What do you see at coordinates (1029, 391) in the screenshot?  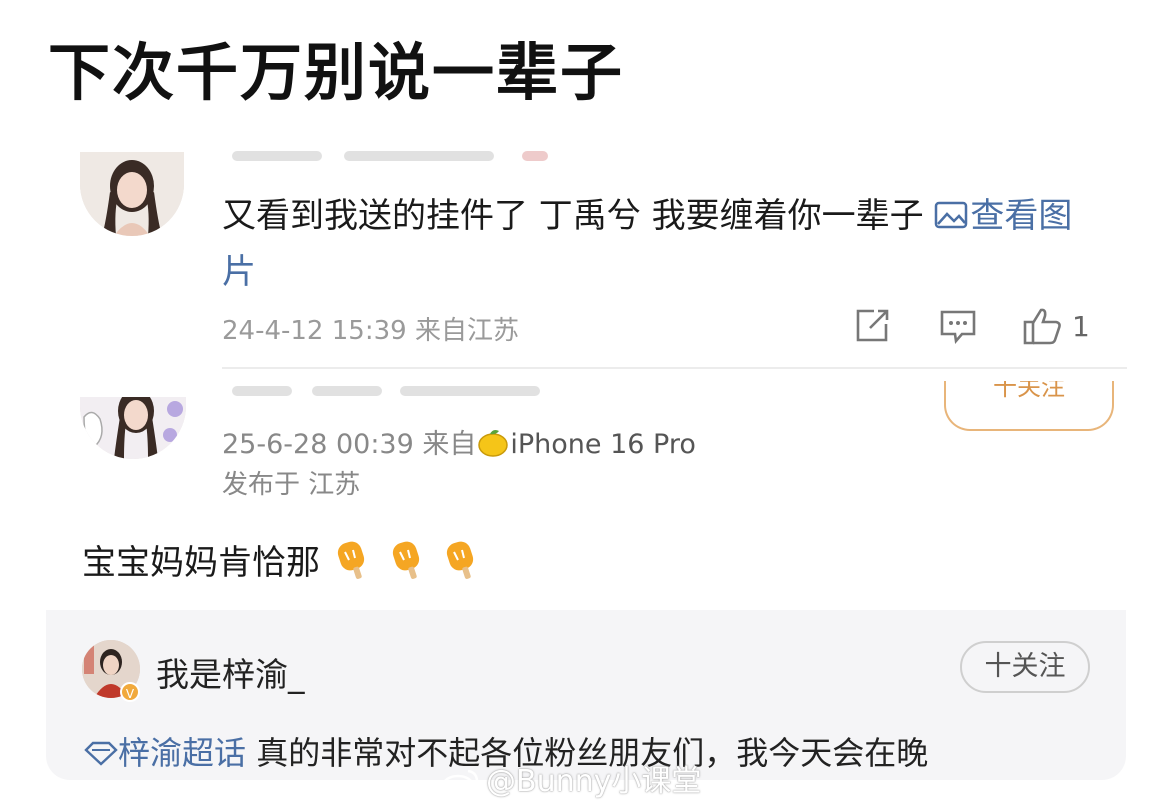 I see `follow-label: 十关注` at bounding box center [1029, 391].